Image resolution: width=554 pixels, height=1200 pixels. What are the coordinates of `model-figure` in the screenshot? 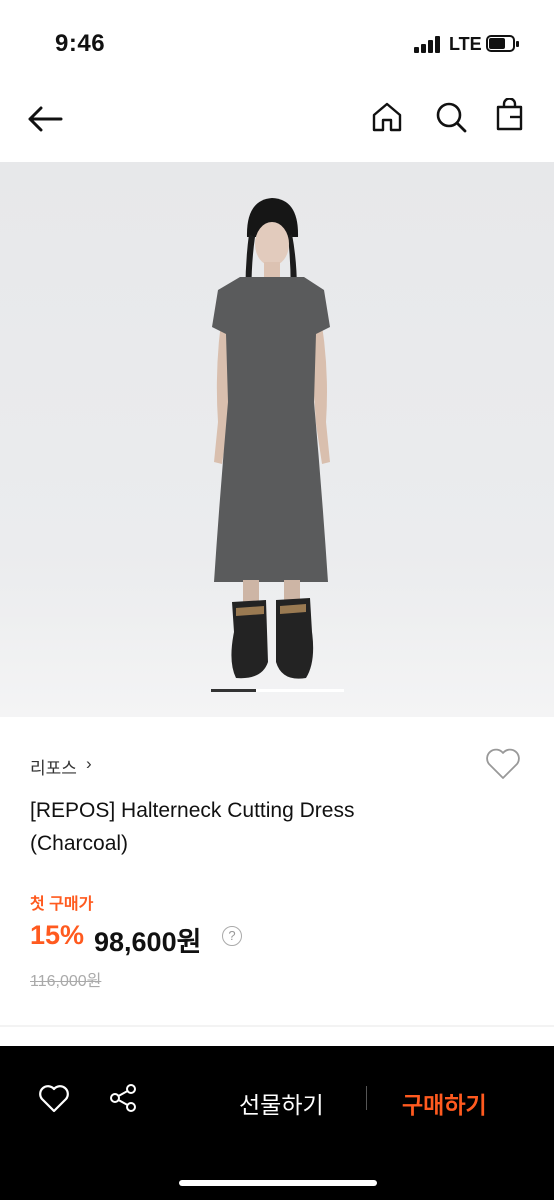 It's located at (271, 438).